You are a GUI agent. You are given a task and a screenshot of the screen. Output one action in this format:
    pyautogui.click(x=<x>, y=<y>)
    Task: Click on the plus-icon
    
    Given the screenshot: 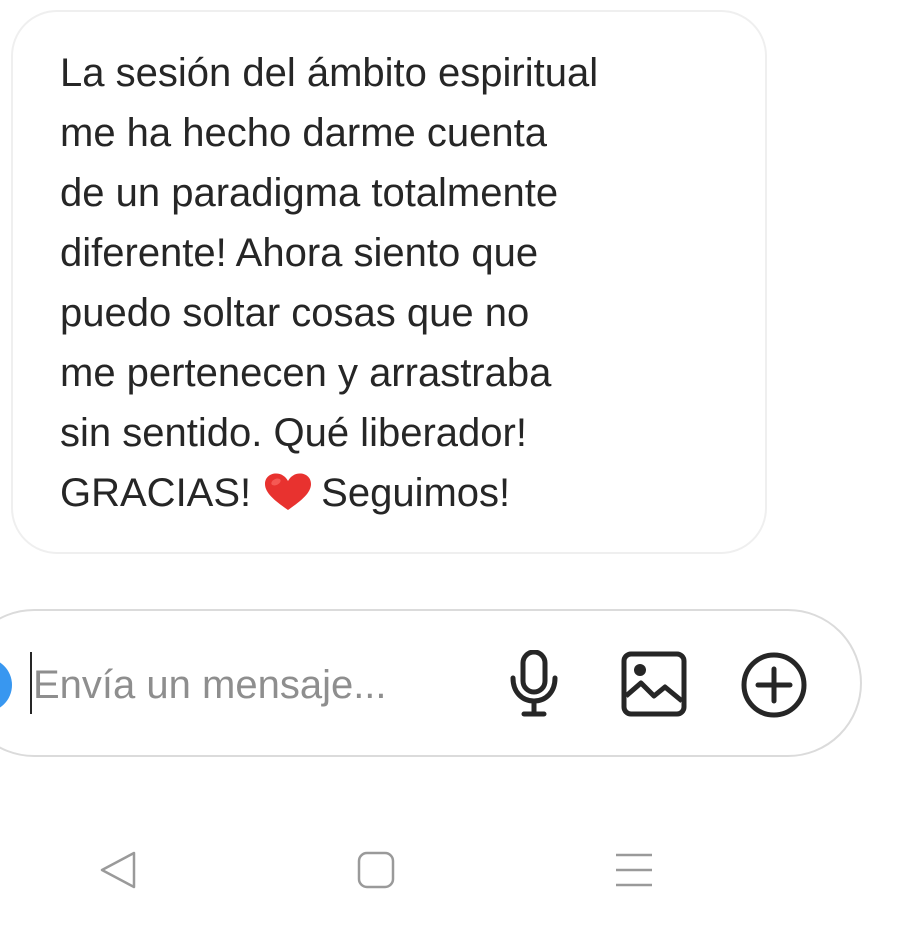 What is the action you would take?
    pyautogui.click(x=774, y=685)
    